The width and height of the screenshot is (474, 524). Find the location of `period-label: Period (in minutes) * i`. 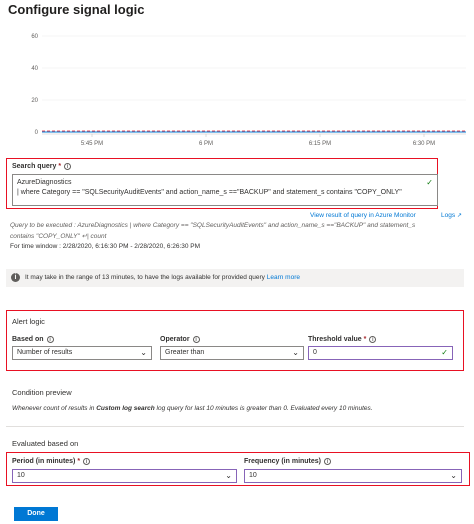

period-label: Period (in minutes) * i is located at coordinates (51, 461).